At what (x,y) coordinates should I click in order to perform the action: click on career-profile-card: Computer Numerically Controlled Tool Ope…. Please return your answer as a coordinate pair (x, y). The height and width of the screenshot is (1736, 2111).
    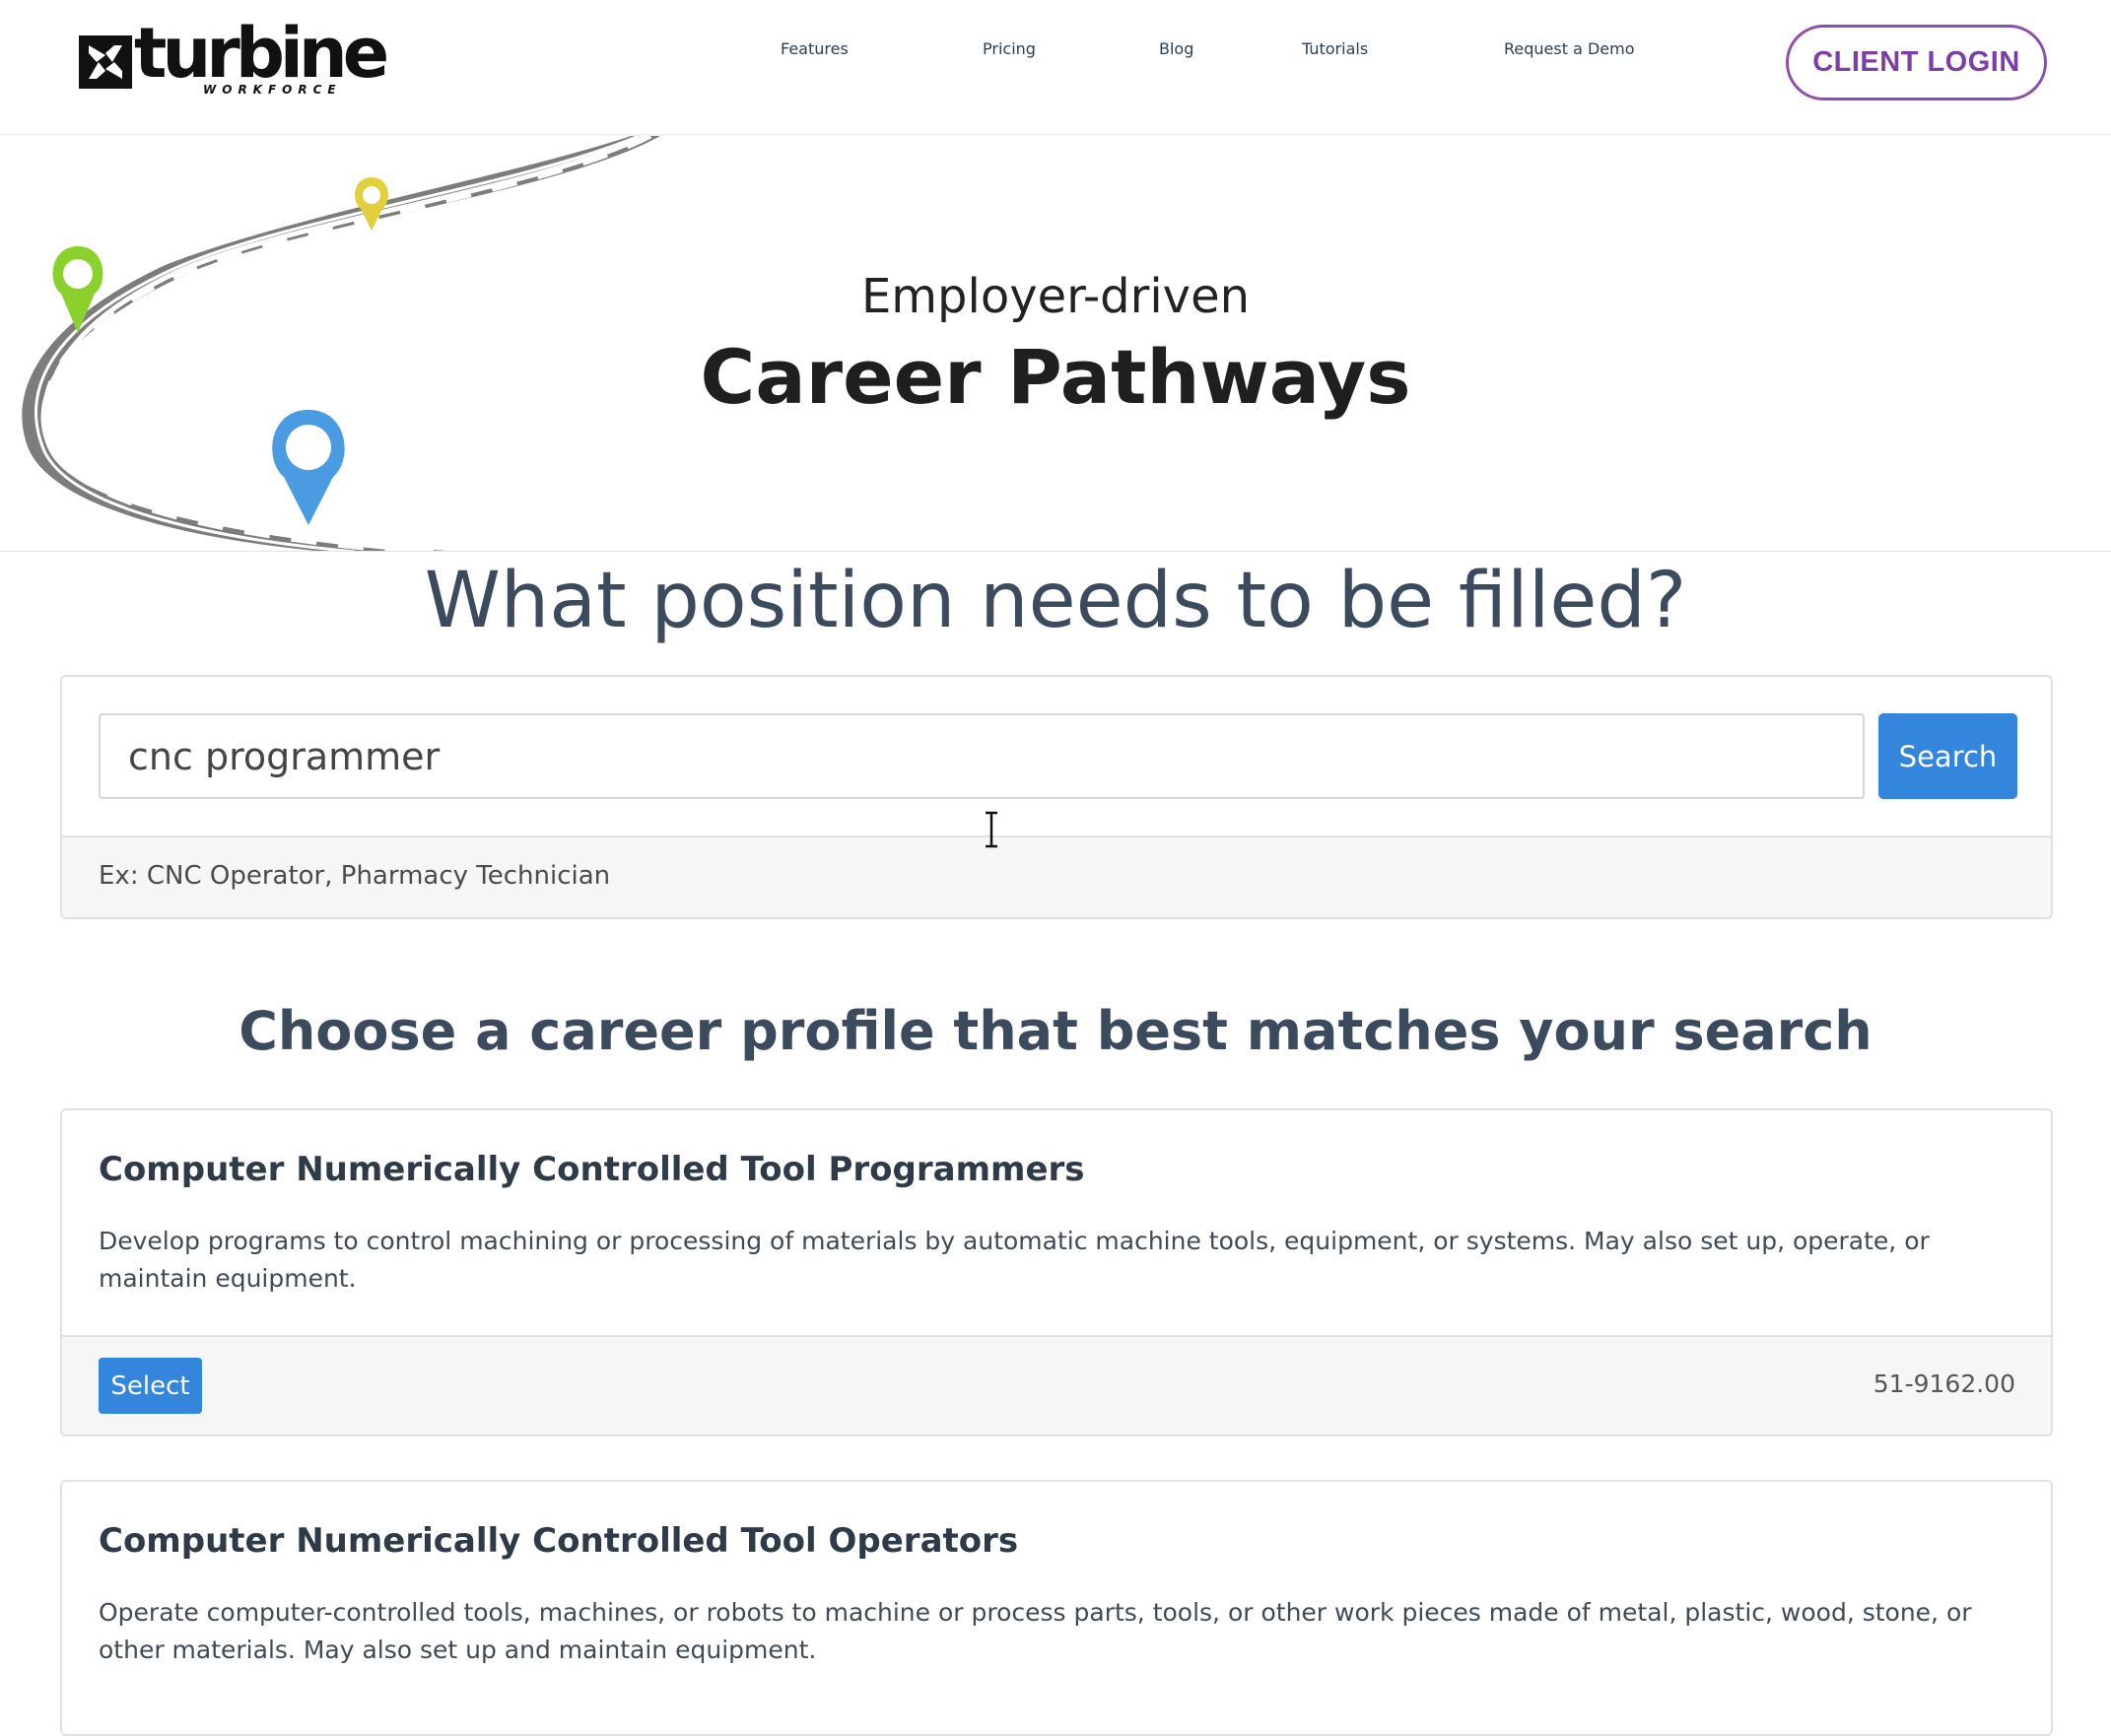
    Looking at the image, I should click on (1056, 1608).